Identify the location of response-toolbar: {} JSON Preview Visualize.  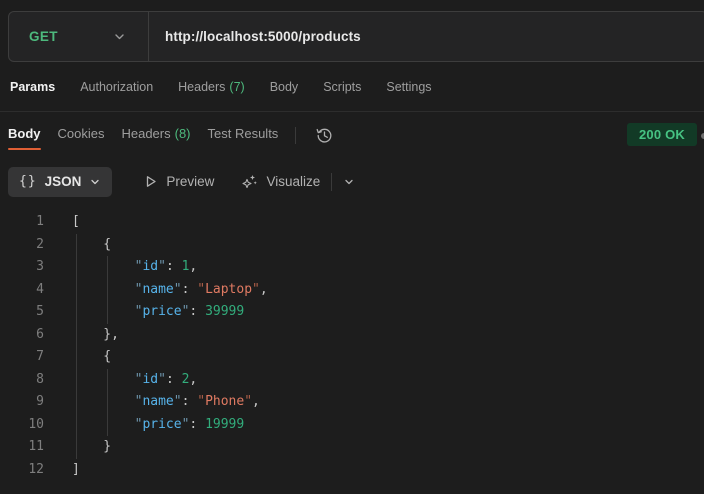
(352, 181).